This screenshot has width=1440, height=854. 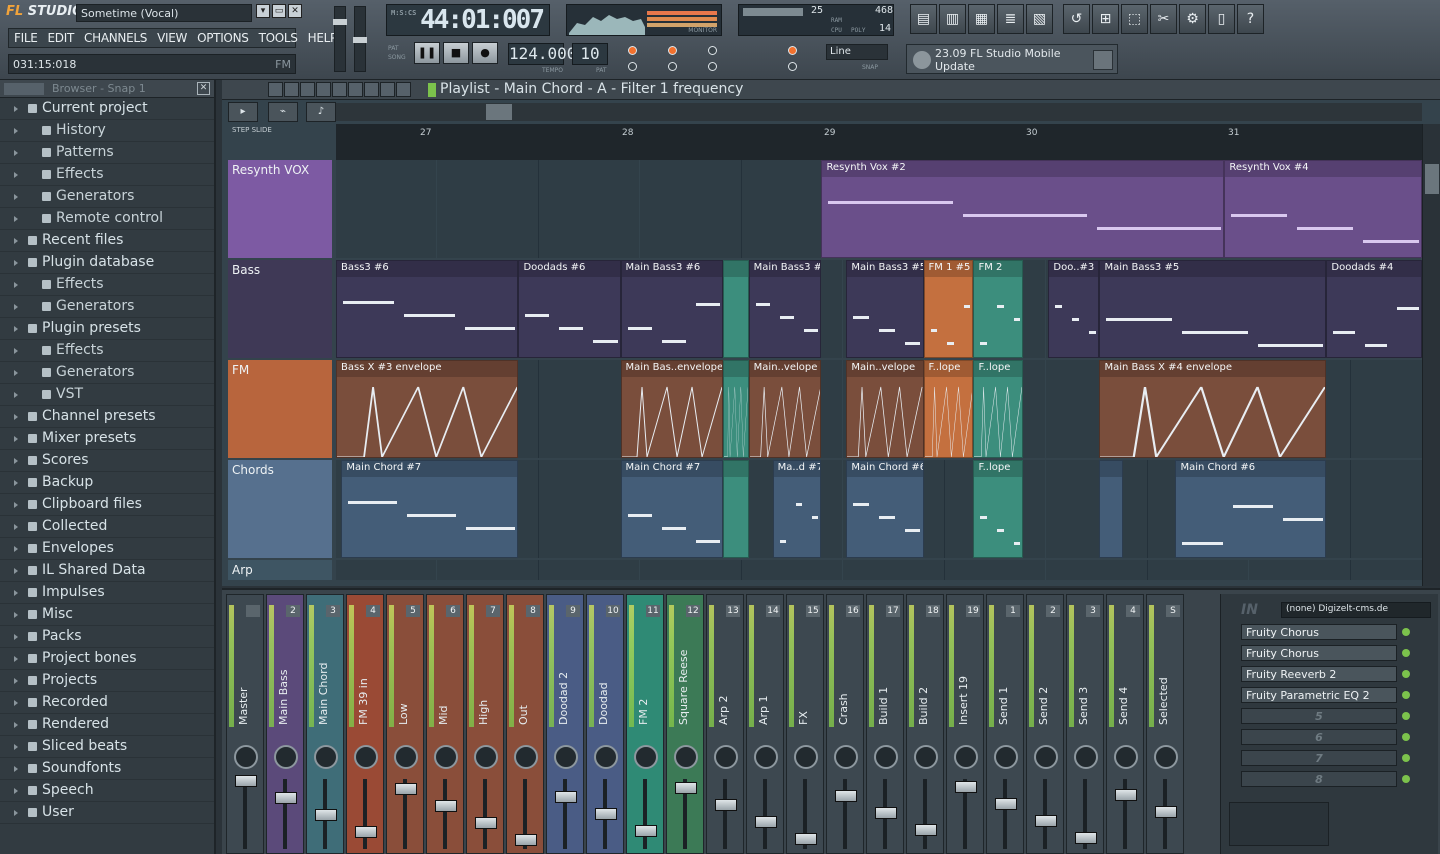 What do you see at coordinates (1134, 19) in the screenshot?
I see `export-icon: ⬚` at bounding box center [1134, 19].